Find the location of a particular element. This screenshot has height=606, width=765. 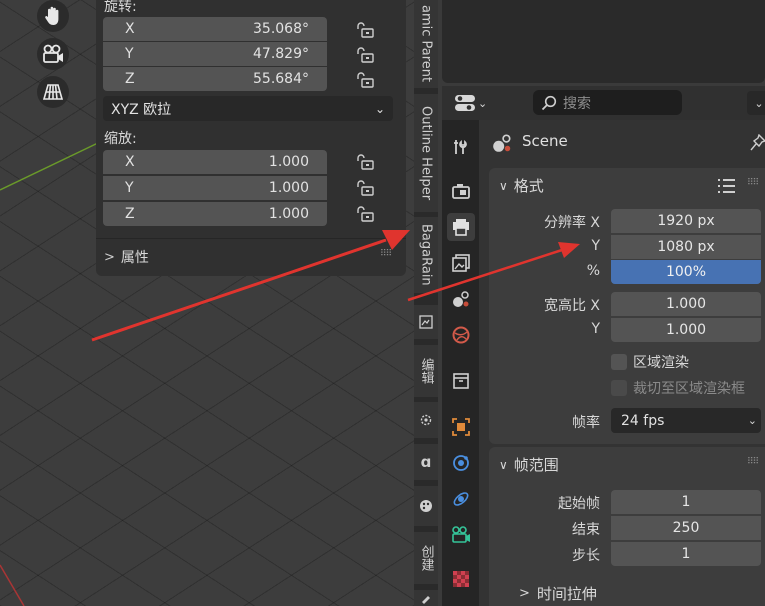

tab-label: 创建 is located at coordinates (426, 558).